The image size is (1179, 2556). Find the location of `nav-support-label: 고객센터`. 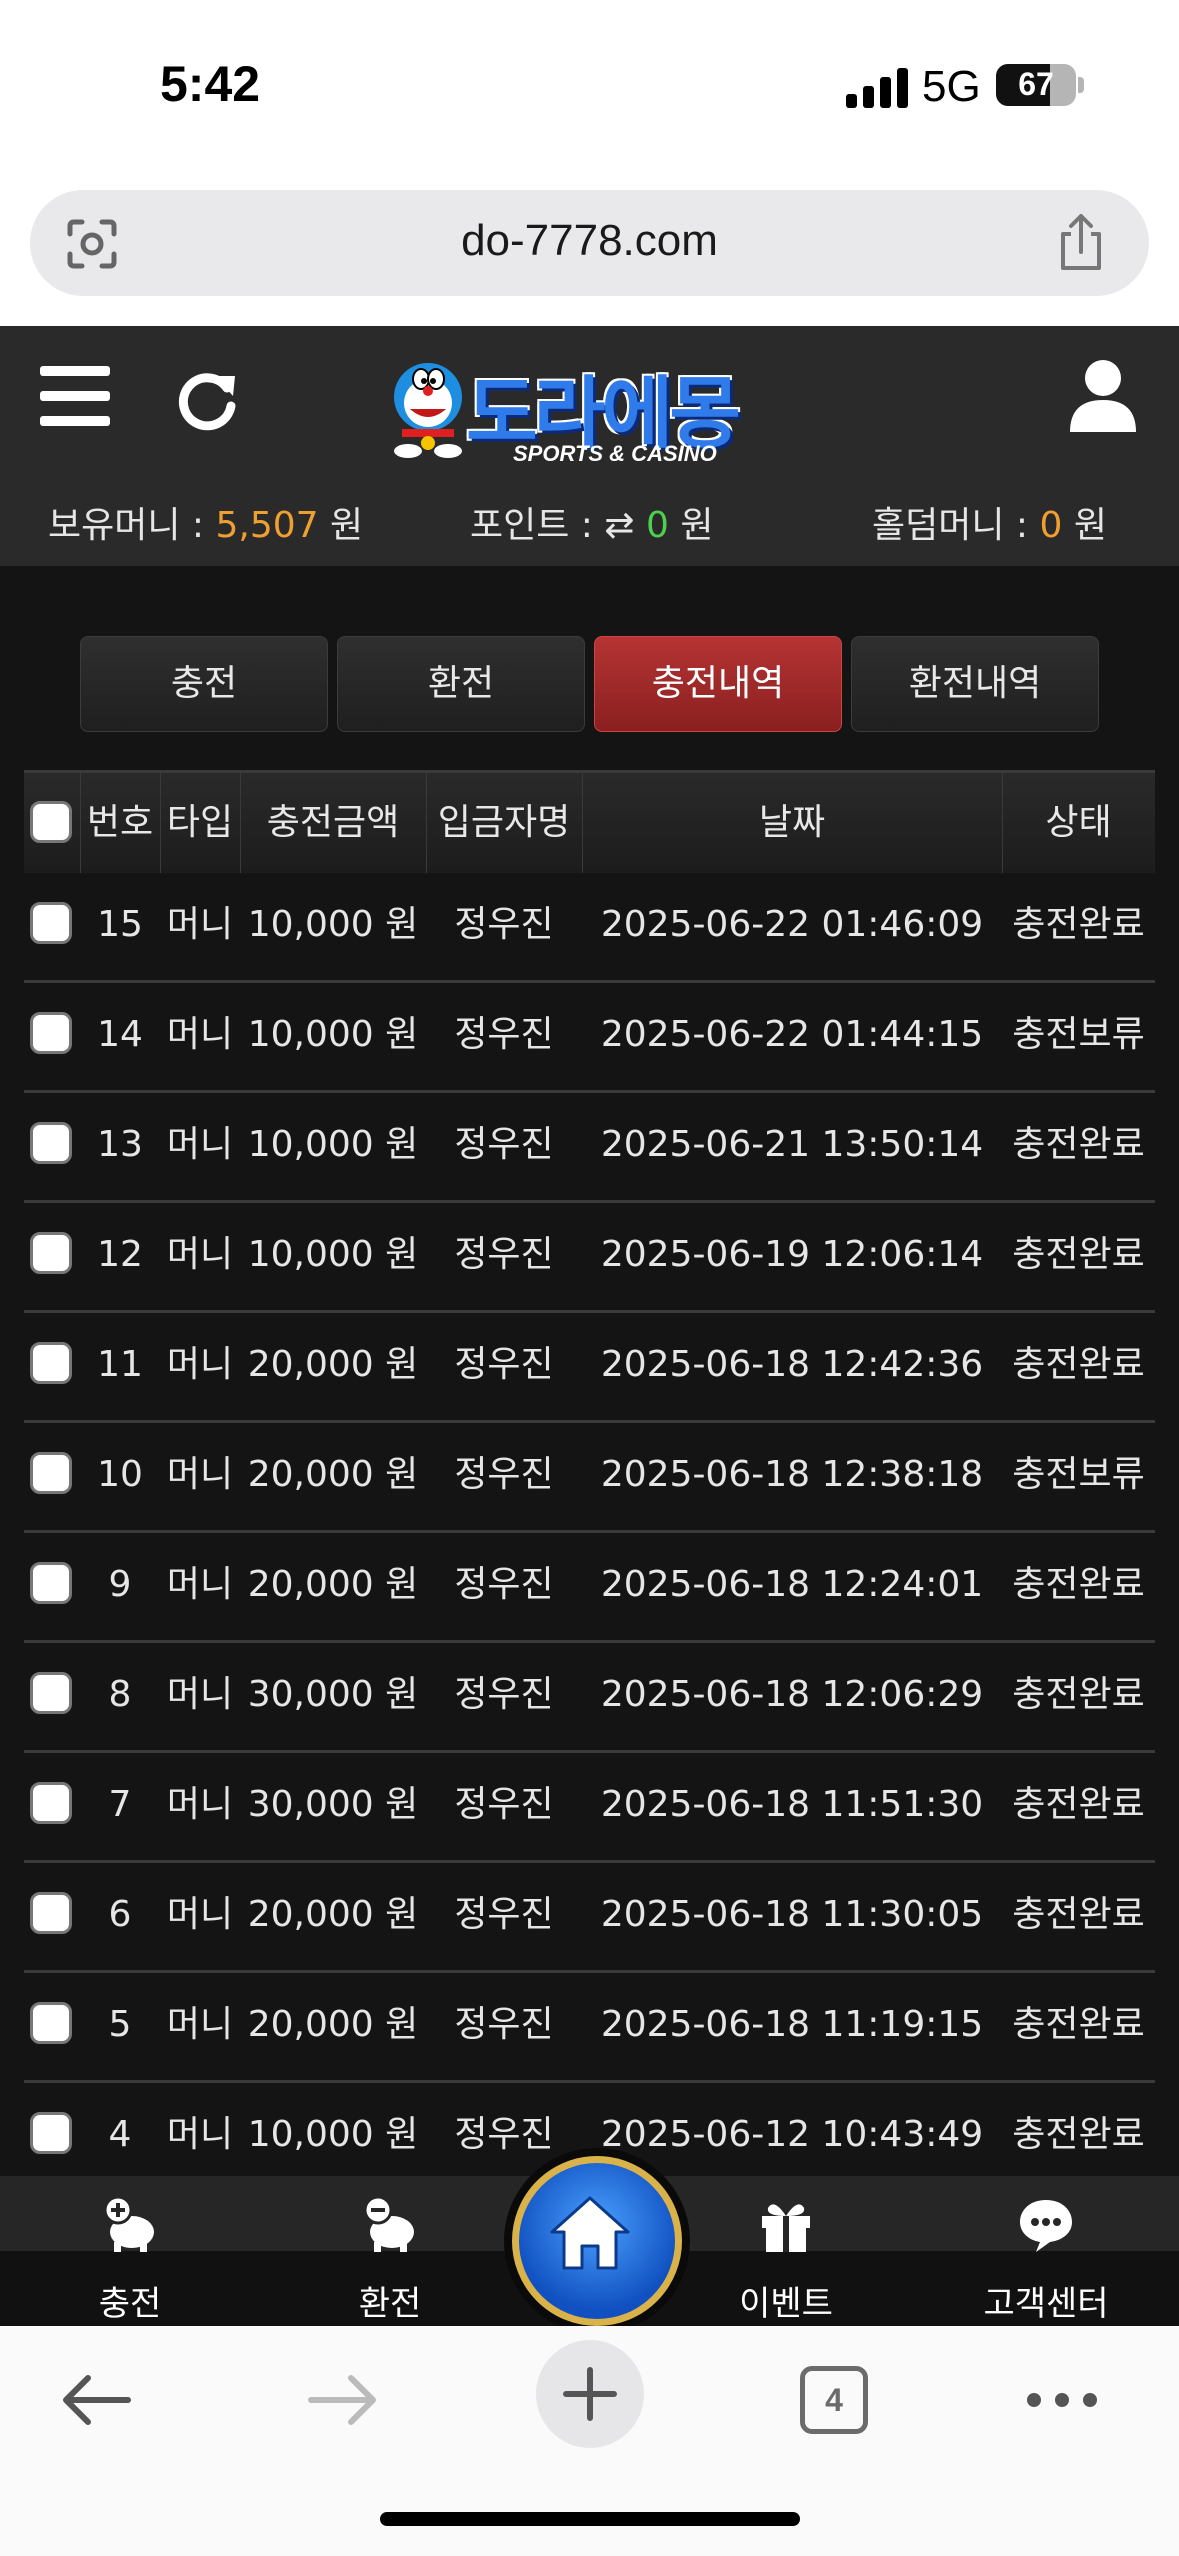

nav-support-label: 고객센터 is located at coordinates (1046, 2304).